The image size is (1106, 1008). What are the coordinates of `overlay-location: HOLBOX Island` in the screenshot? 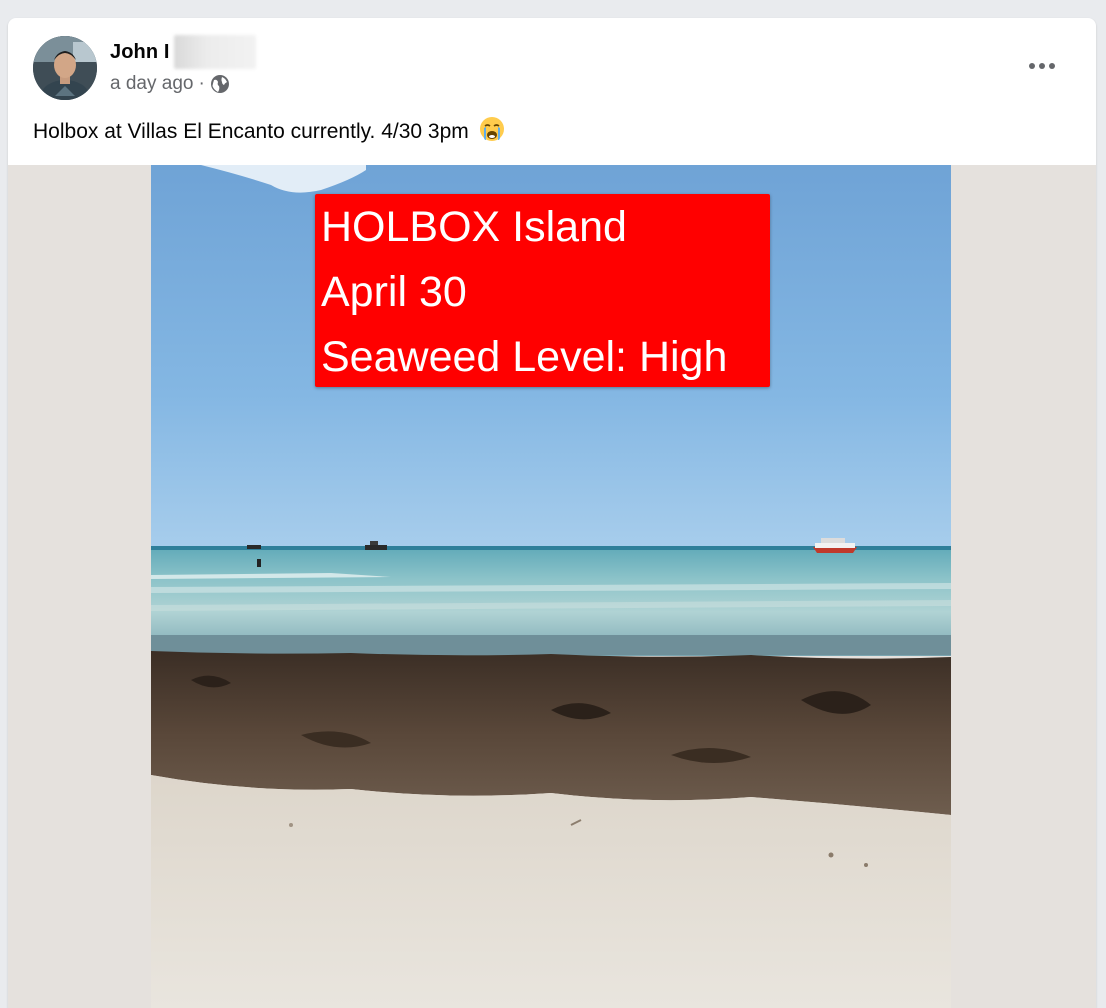 It's located at (474, 227).